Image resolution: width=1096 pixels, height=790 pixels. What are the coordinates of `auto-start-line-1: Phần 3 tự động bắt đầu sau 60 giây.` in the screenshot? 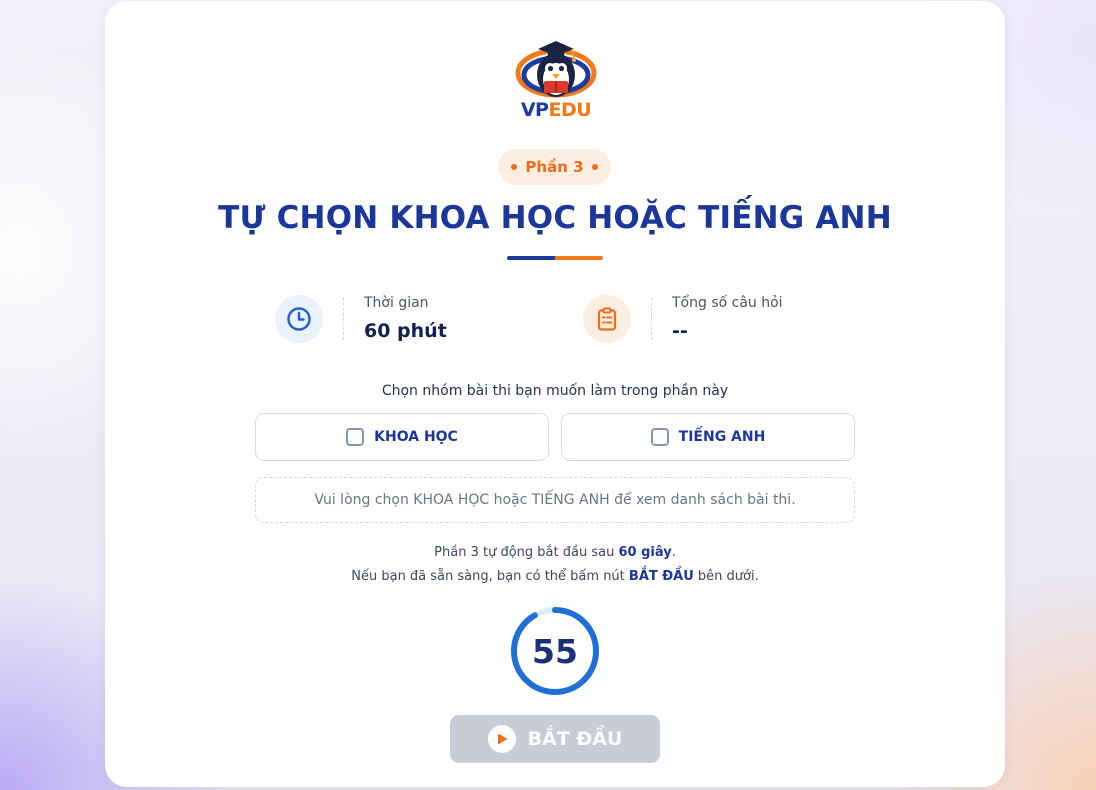 It's located at (555, 552).